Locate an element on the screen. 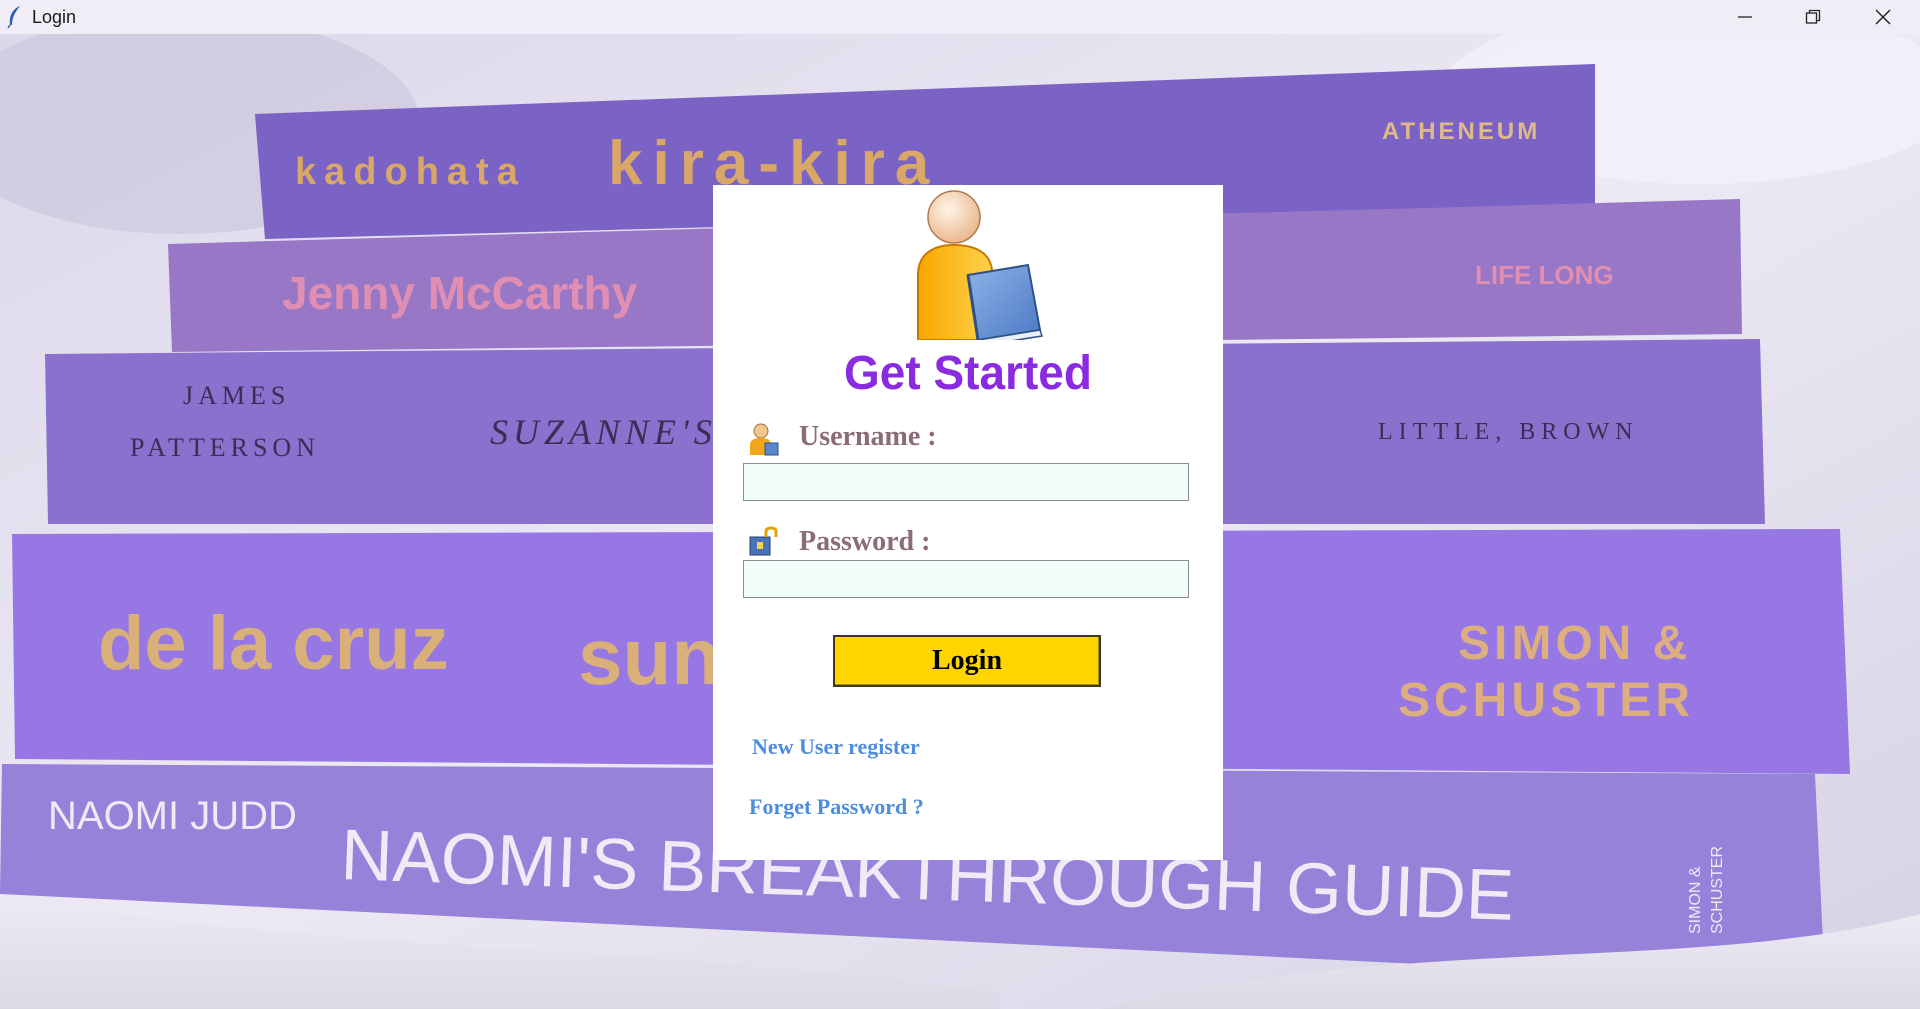 Image resolution: width=1920 pixels, height=1009 pixels. restore-button is located at coordinates (1813, 17).